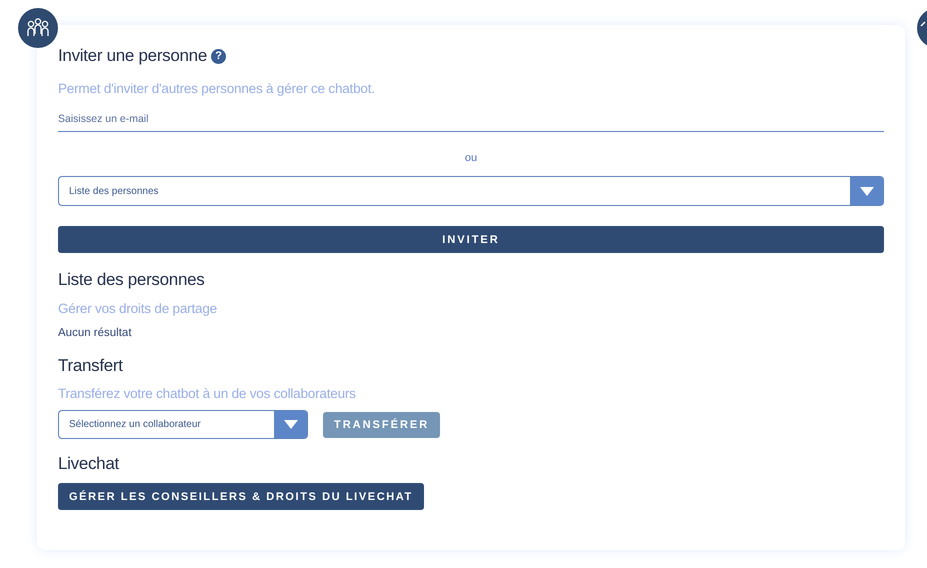 The image size is (927, 568). Describe the element at coordinates (89, 464) in the screenshot. I see `section-title: Livechat` at that location.